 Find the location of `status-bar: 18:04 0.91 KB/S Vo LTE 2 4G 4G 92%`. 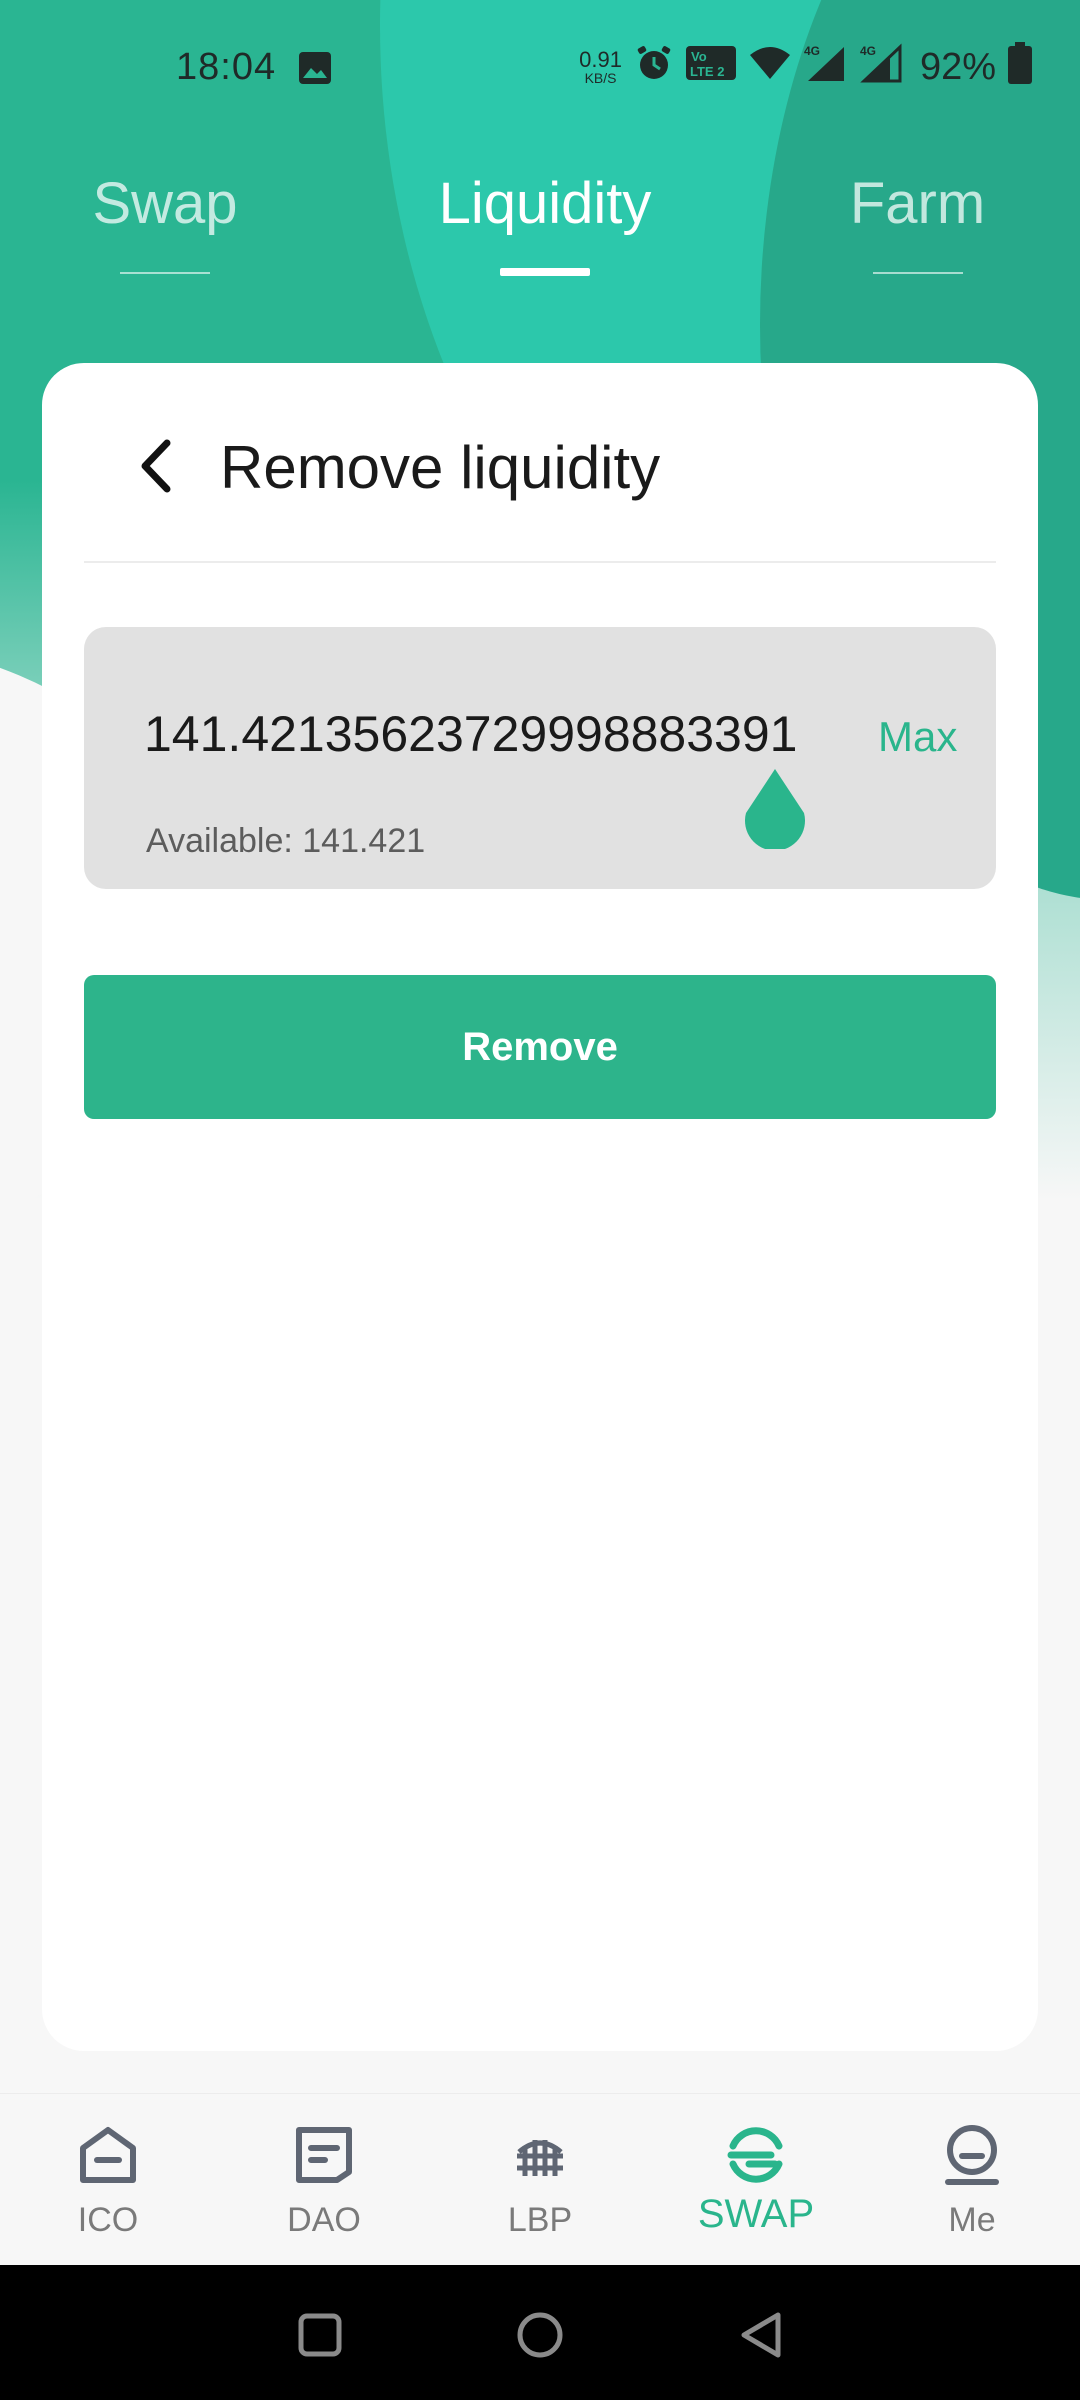

status-bar: 18:04 0.91 KB/S Vo LTE 2 4G 4G 92% is located at coordinates (540, 67).